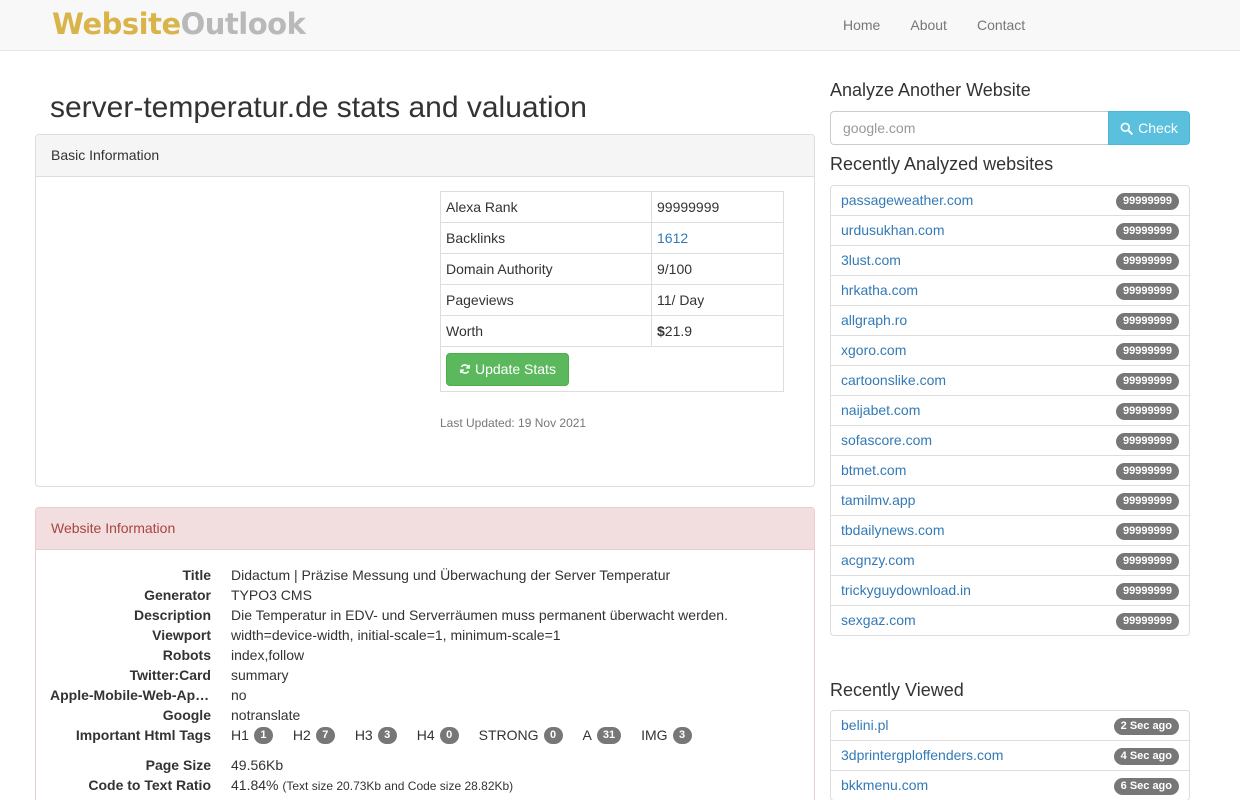  Describe the element at coordinates (666, 735) in the screenshot. I see `tag-img: IMG 3` at that location.